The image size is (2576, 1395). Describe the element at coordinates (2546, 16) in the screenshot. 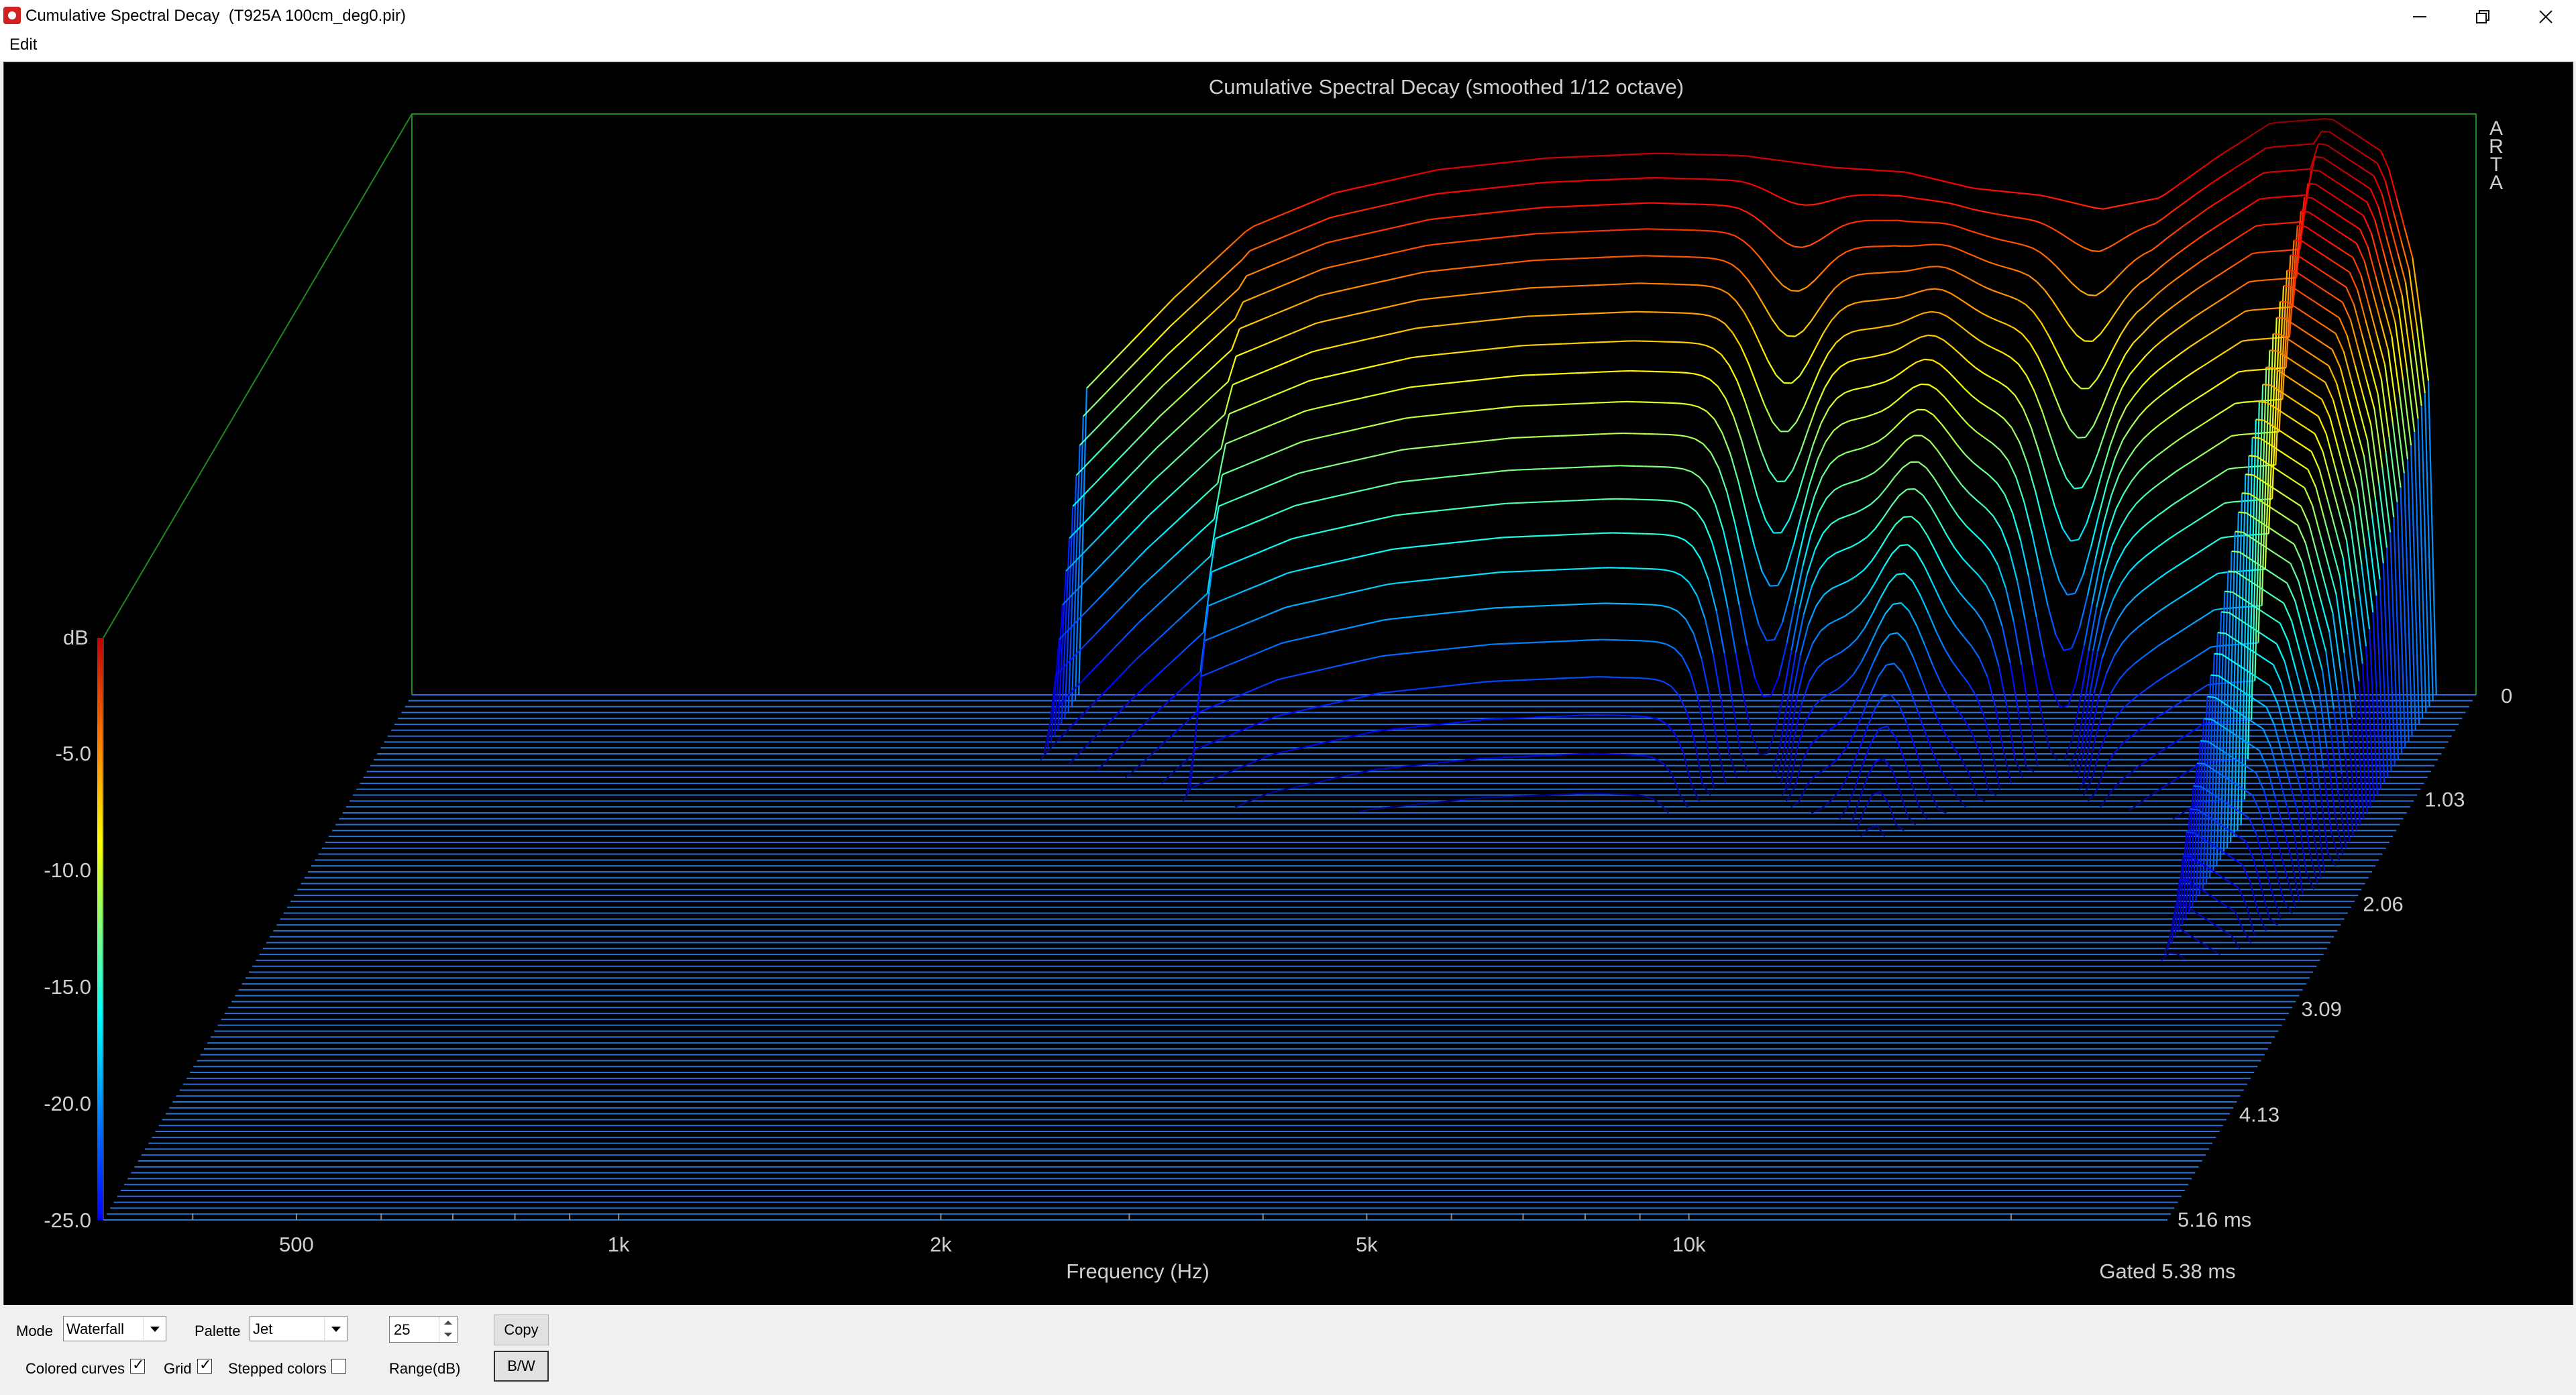

I see `close-icon` at that location.